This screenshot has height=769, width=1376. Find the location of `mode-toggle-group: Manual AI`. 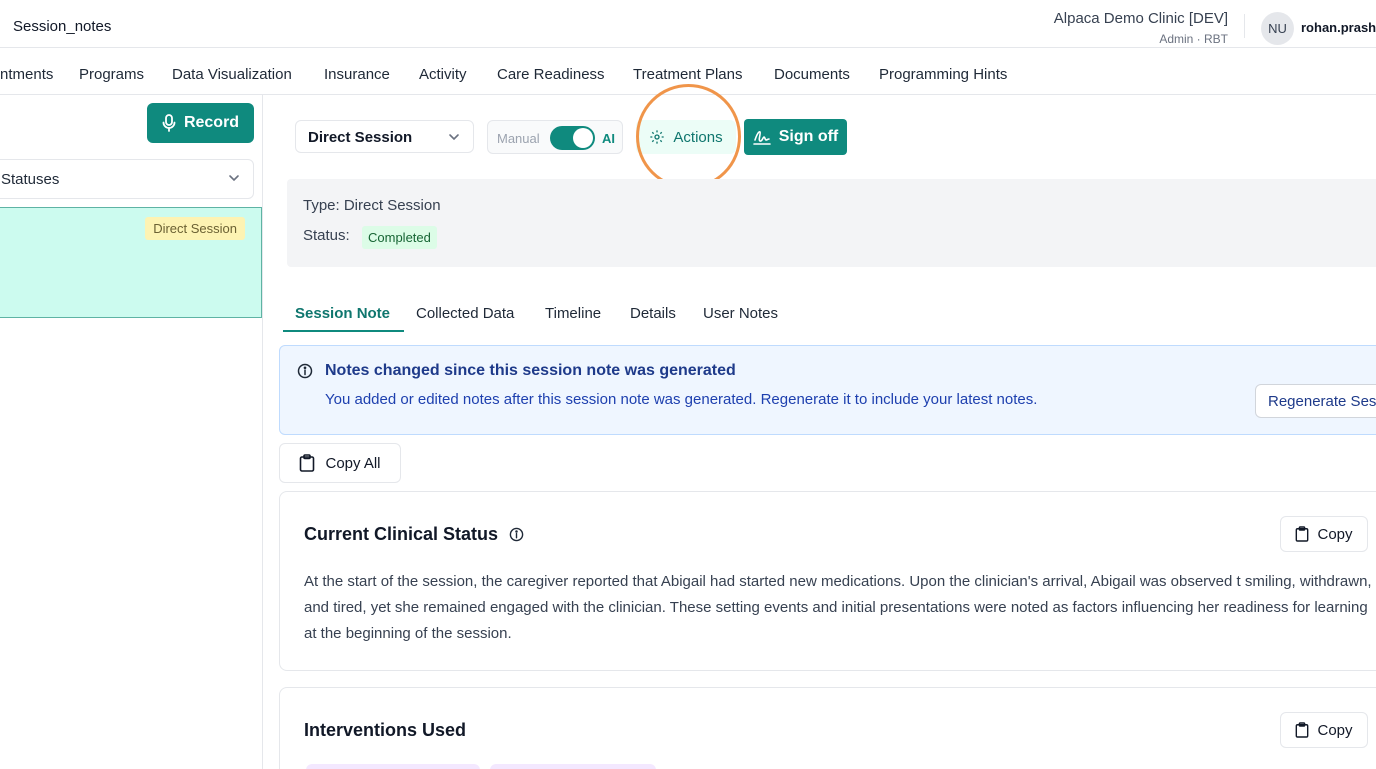

mode-toggle-group: Manual AI is located at coordinates (555, 137).